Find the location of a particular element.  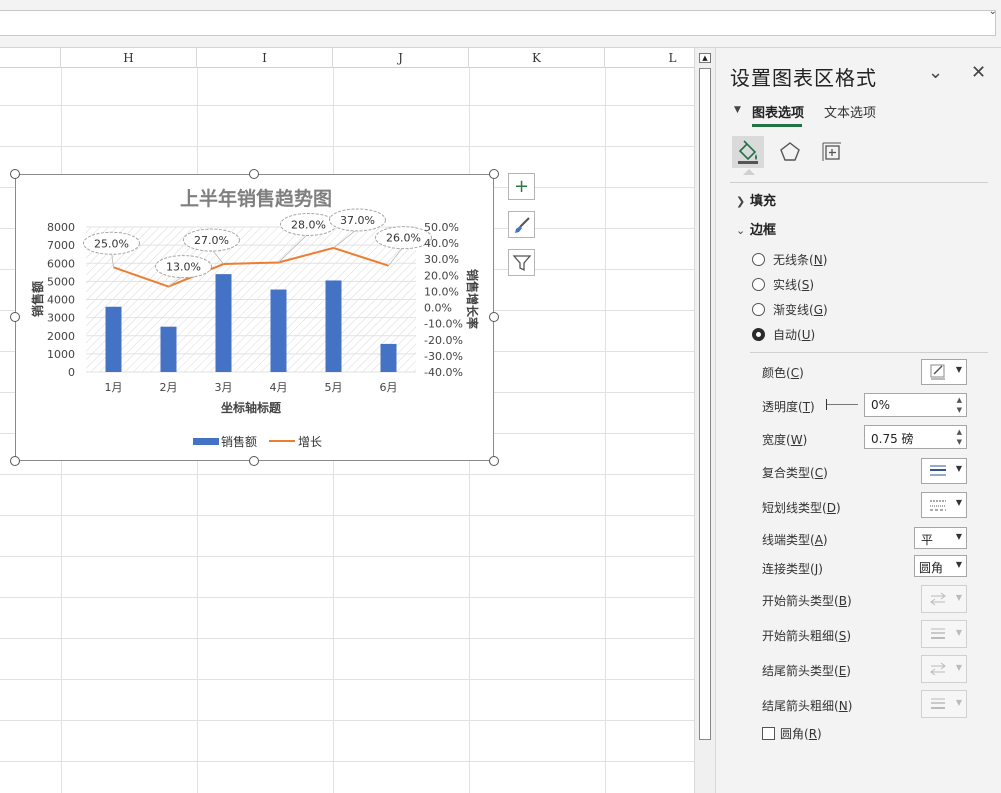

column-header-g is located at coordinates (30, 58).